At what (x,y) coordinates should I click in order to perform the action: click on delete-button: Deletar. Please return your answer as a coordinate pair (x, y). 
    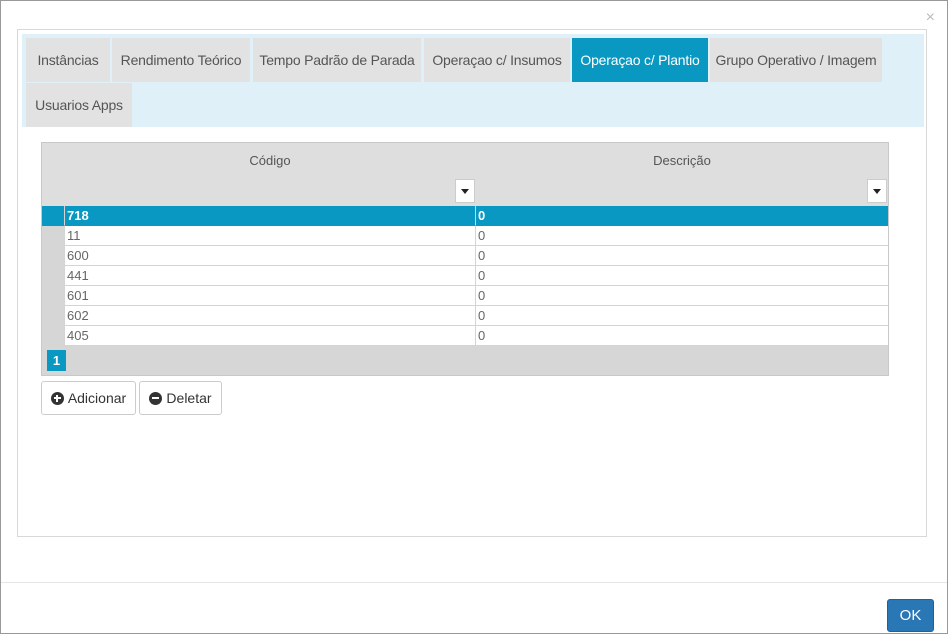
    Looking at the image, I should click on (180, 398).